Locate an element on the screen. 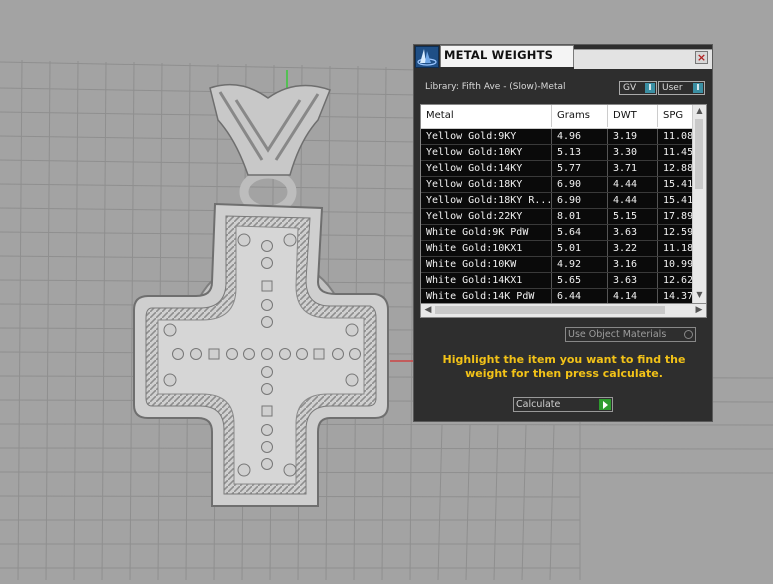 The height and width of the screenshot is (584, 773). table-row: White Gold:14K PdW 6.44 4.14 14.37 is located at coordinates (557, 296).